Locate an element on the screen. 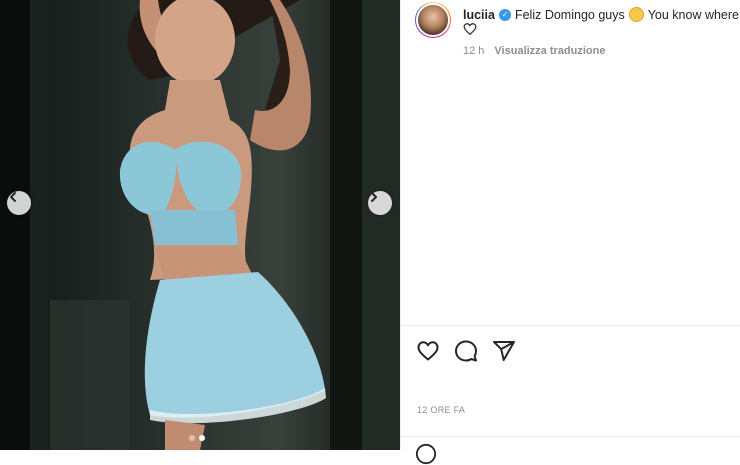 The height and width of the screenshot is (465, 740). comment-icon is located at coordinates (466, 351).